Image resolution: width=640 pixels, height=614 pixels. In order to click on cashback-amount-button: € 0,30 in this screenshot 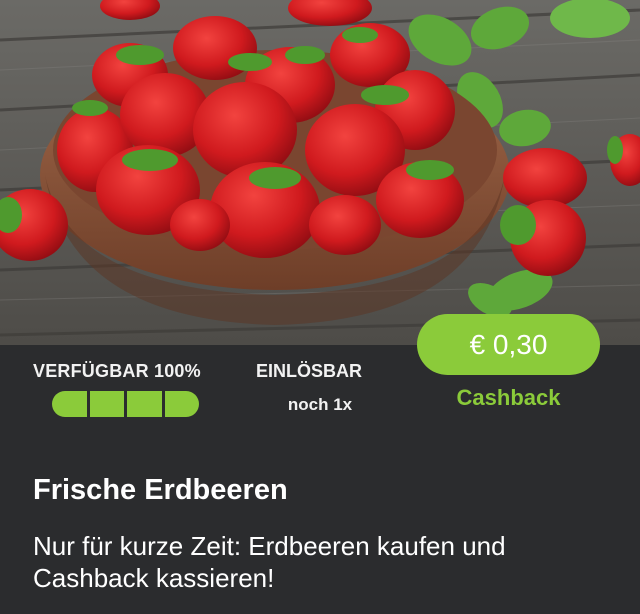, I will do `click(508, 344)`.